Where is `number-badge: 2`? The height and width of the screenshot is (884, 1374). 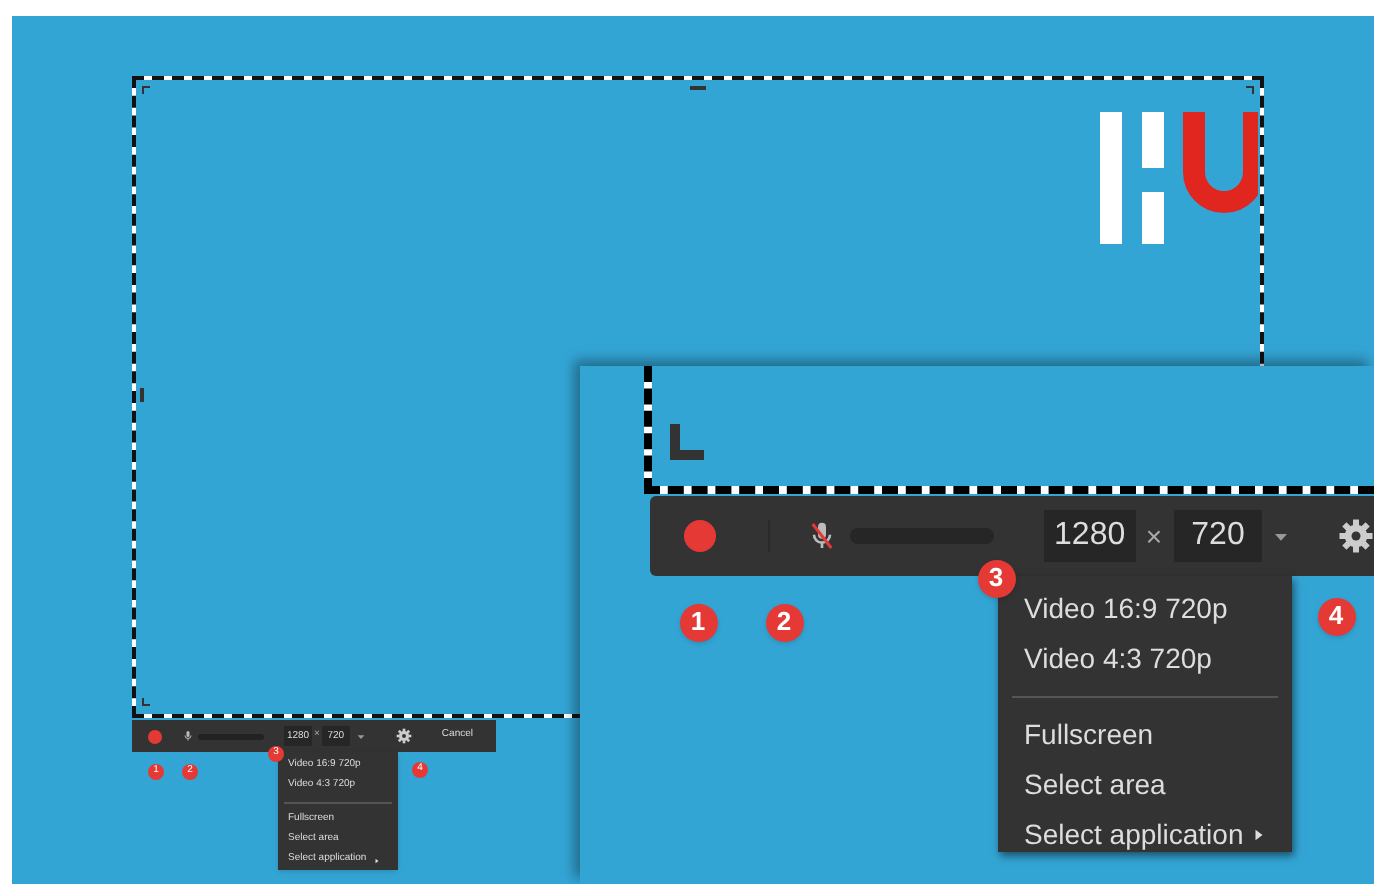
number-badge: 2 is located at coordinates (784, 622).